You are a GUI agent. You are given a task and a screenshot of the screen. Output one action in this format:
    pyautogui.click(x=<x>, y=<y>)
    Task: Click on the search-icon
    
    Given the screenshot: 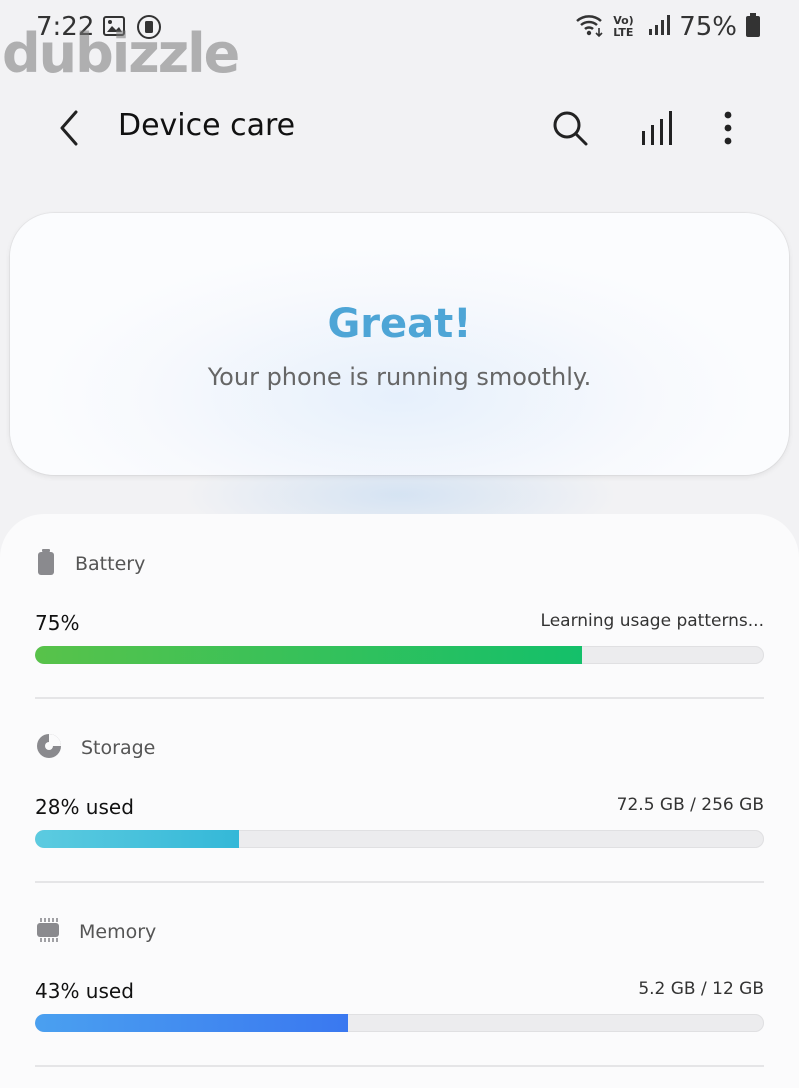 What is the action you would take?
    pyautogui.click(x=570, y=128)
    